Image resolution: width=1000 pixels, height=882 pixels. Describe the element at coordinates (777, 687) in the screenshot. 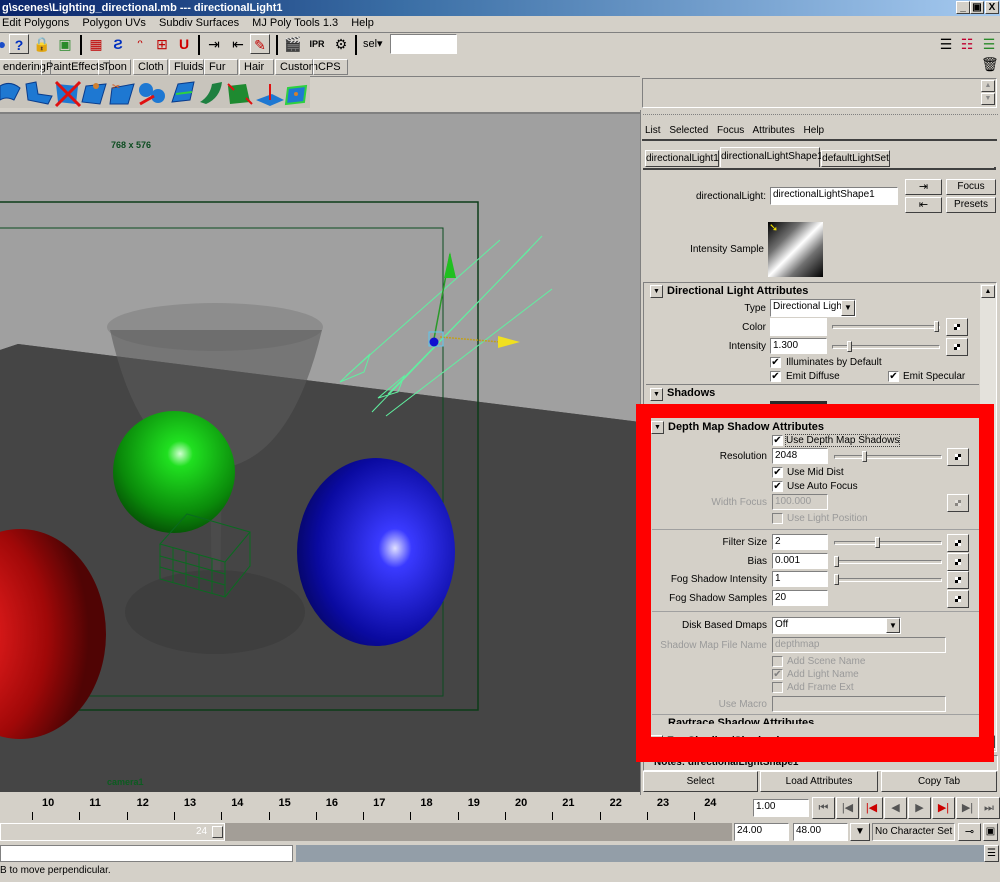

I see `add-frame-ext-checkbox` at that location.